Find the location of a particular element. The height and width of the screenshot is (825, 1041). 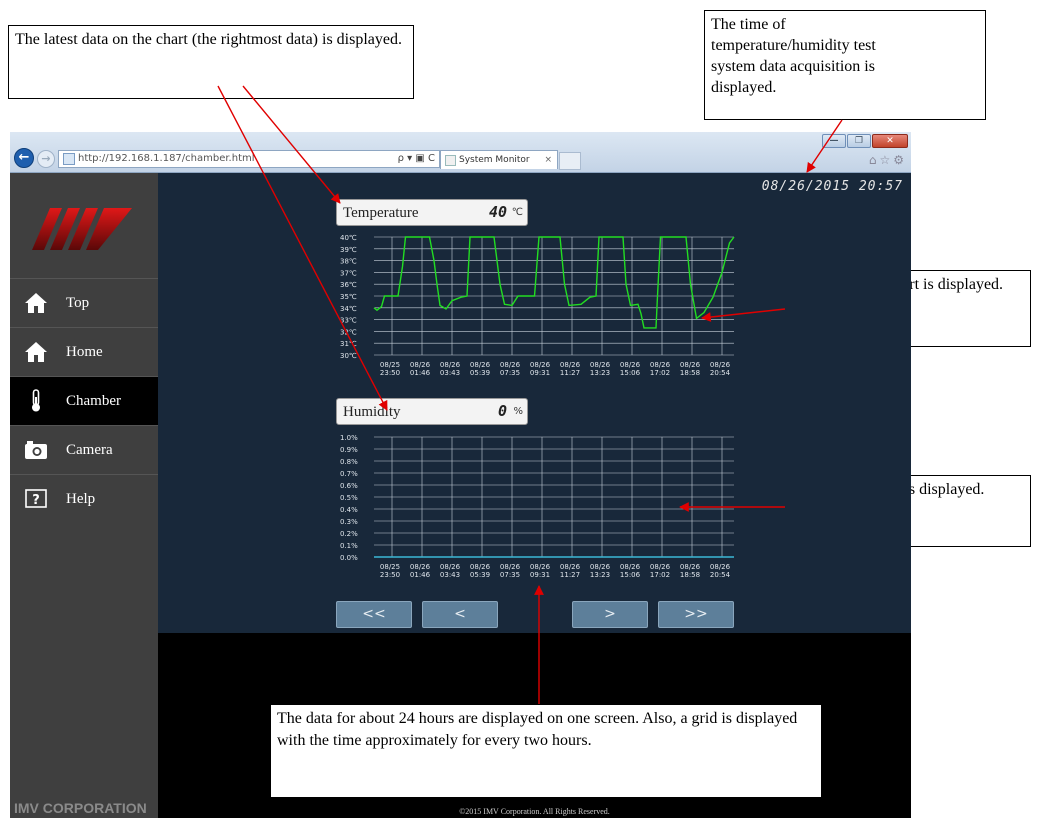

arrow-to-datetime is located at coordinates (824, 146).